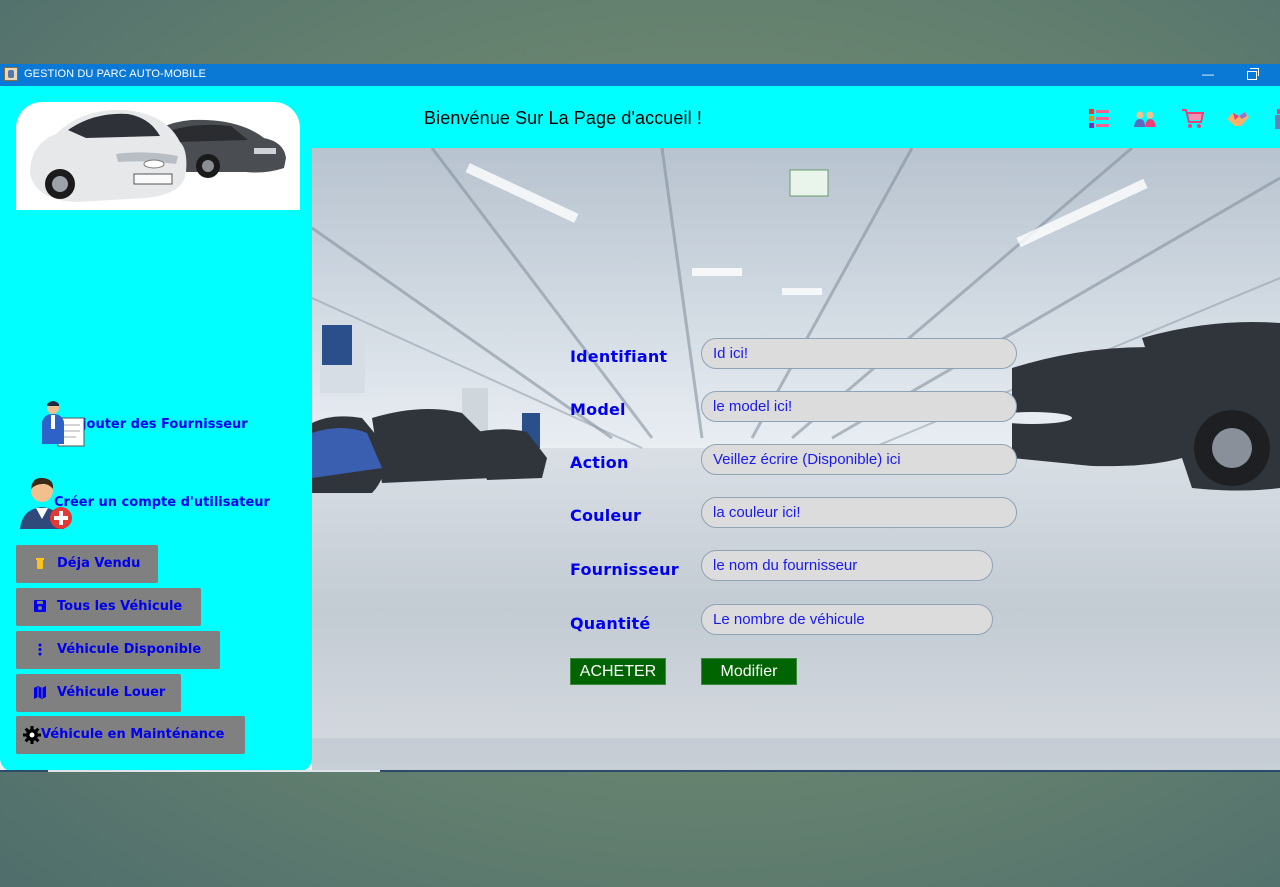 The height and width of the screenshot is (887, 1280). I want to click on sold-vehicles-button: Déja Vendu, so click(87, 564).